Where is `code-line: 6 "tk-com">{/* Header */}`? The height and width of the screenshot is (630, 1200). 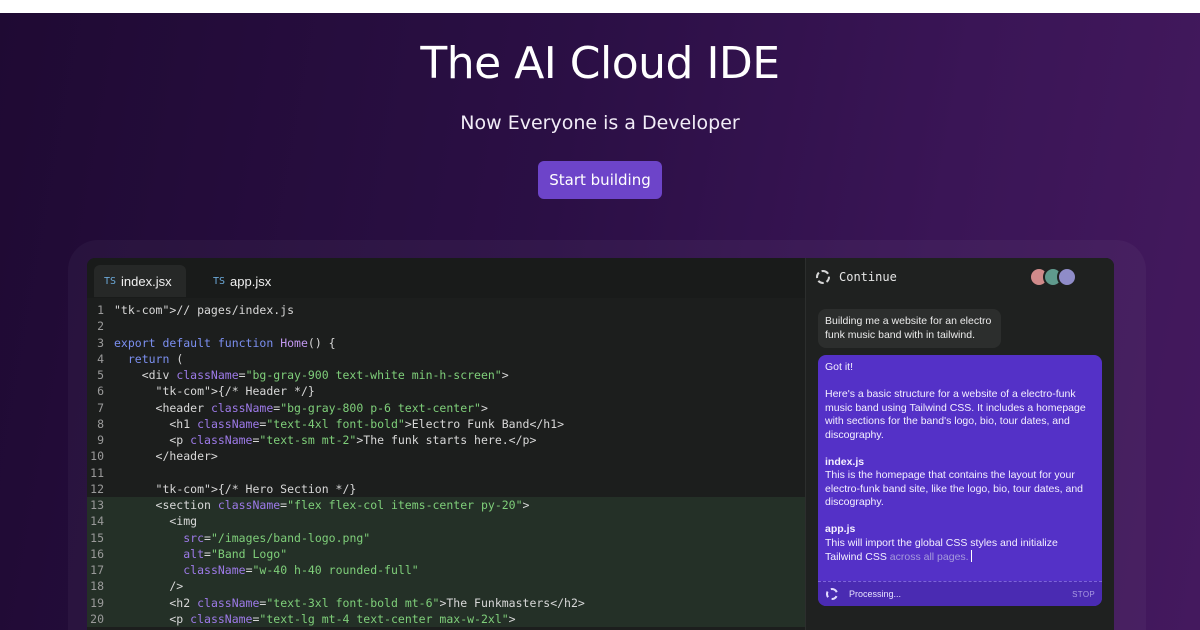 code-line: 6 "tk-com">{/* Header */} is located at coordinates (446, 391).